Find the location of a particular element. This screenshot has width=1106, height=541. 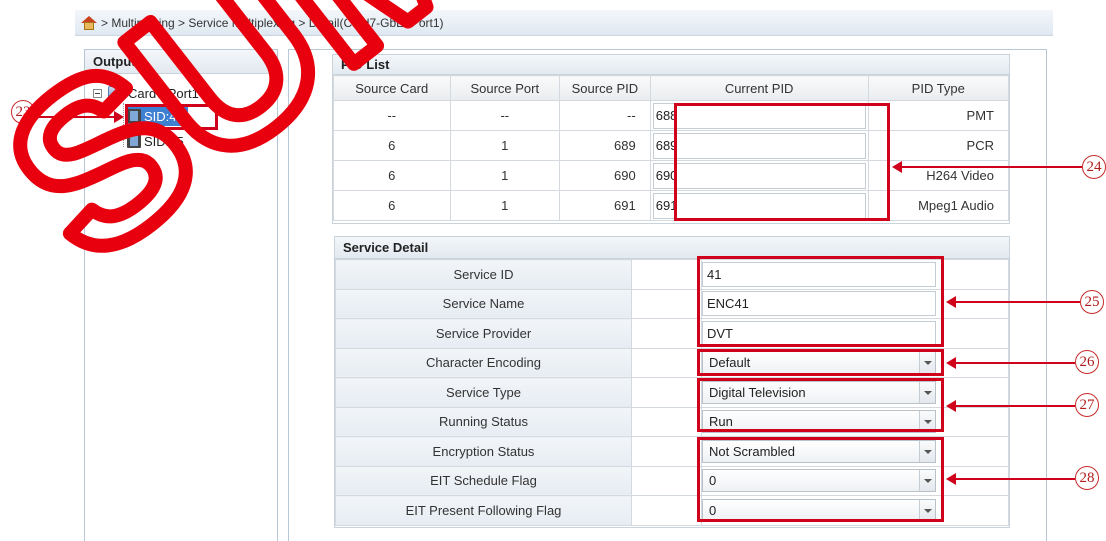

source-port-cell: -- is located at coordinates (505, 115).